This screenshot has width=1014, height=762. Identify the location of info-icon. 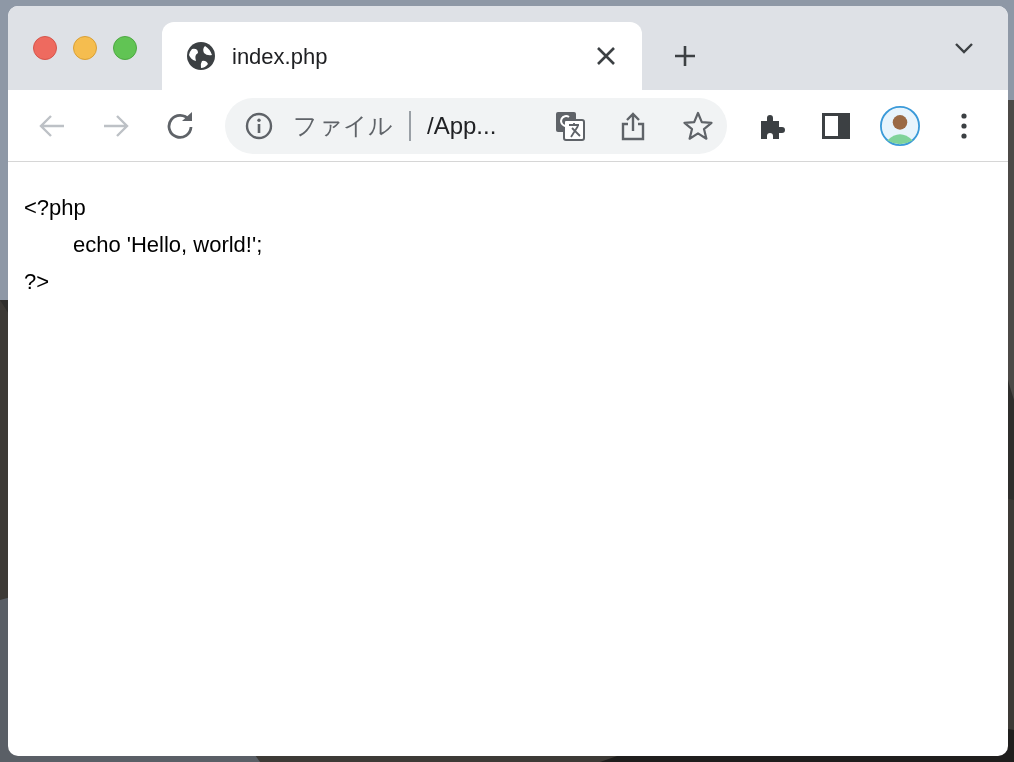
(259, 125).